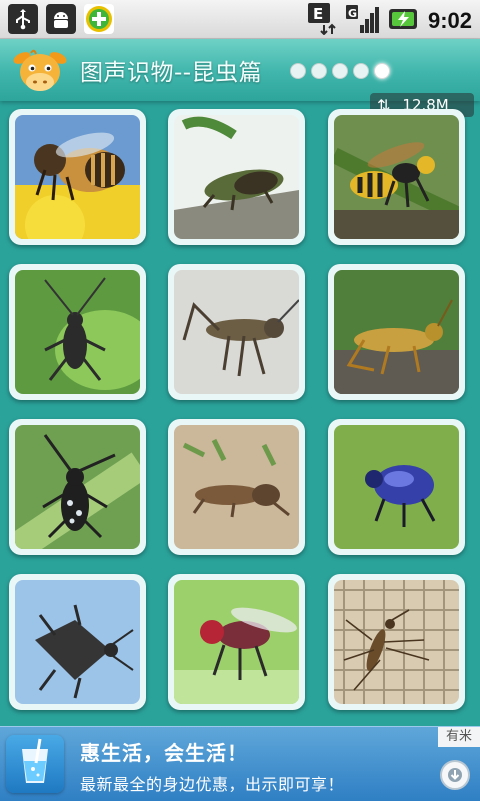 The image size is (480, 801). Describe the element at coordinates (99, 19) in the screenshot. I see `add-app-icon` at that location.